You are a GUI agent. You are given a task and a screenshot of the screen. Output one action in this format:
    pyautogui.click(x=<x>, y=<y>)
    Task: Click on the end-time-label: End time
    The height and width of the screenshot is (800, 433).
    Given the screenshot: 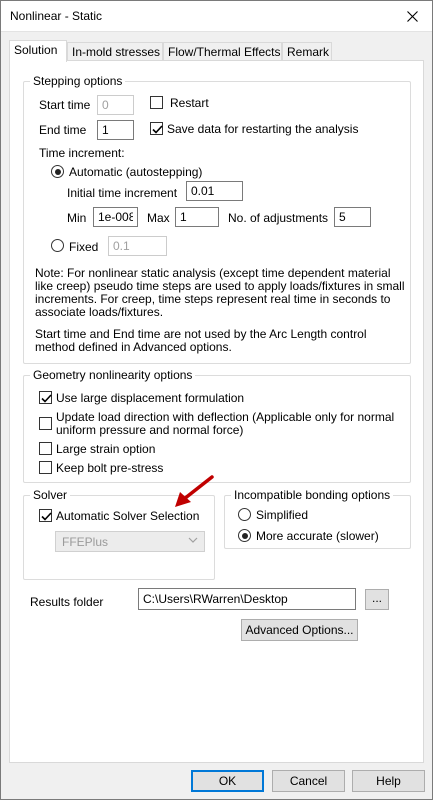 What is the action you would take?
    pyautogui.click(x=63, y=130)
    